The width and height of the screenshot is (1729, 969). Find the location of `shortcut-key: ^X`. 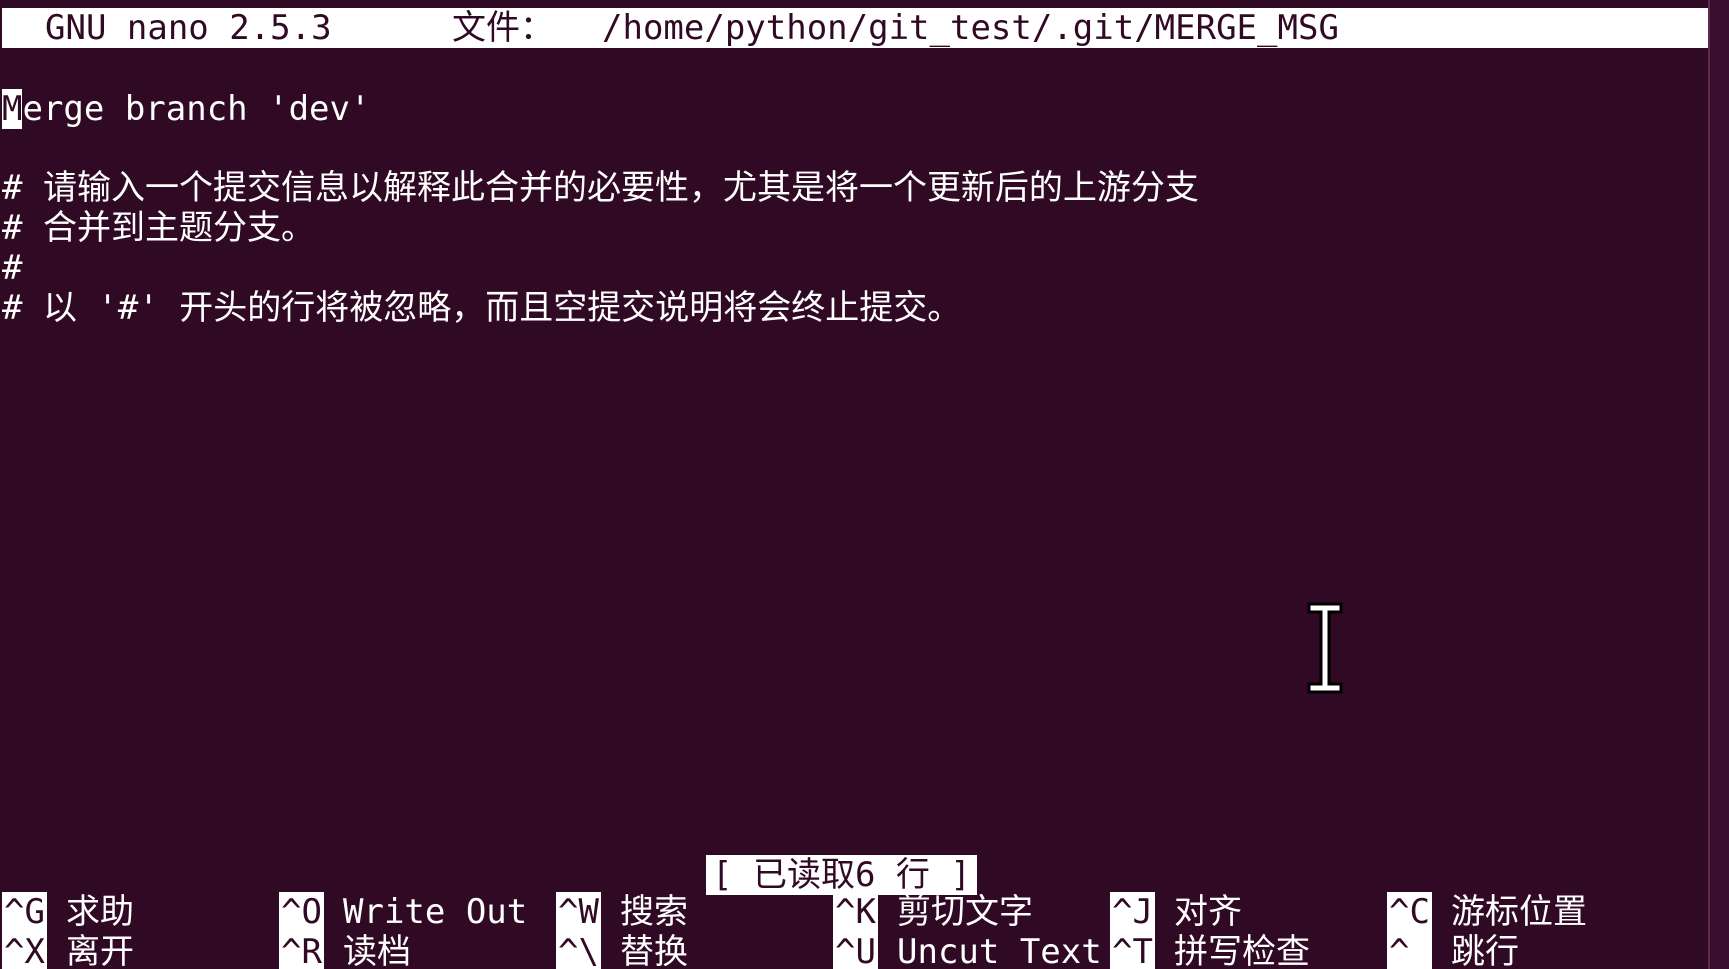

shortcut-key: ^X is located at coordinates (24, 950).